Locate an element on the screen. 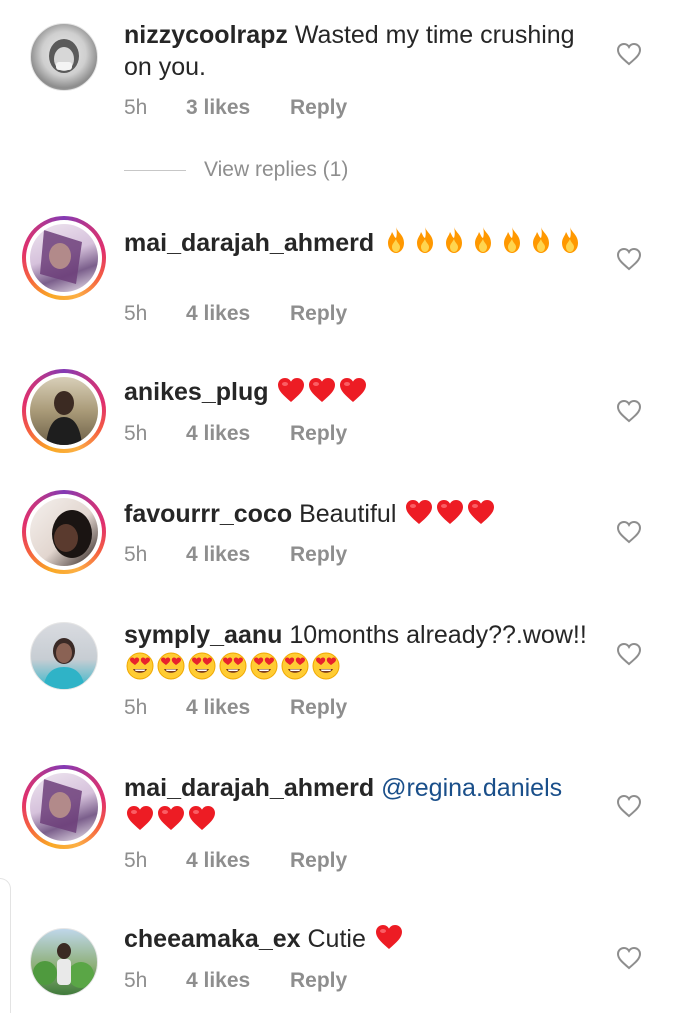 The image size is (683, 1013). comment-username: symply_aanu is located at coordinates (203, 635).